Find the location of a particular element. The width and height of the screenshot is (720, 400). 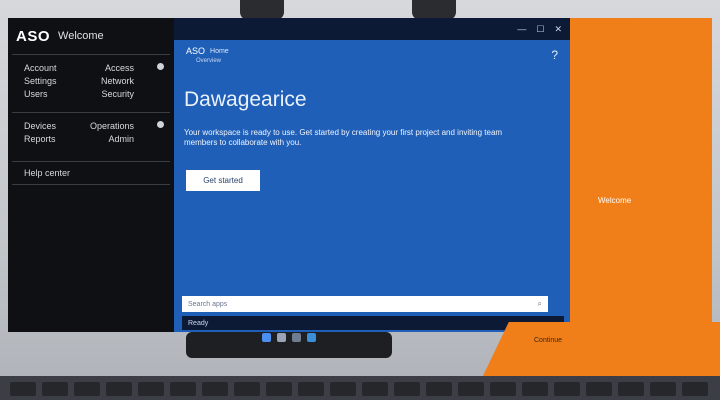

page-title: Dawagearice is located at coordinates (245, 99).